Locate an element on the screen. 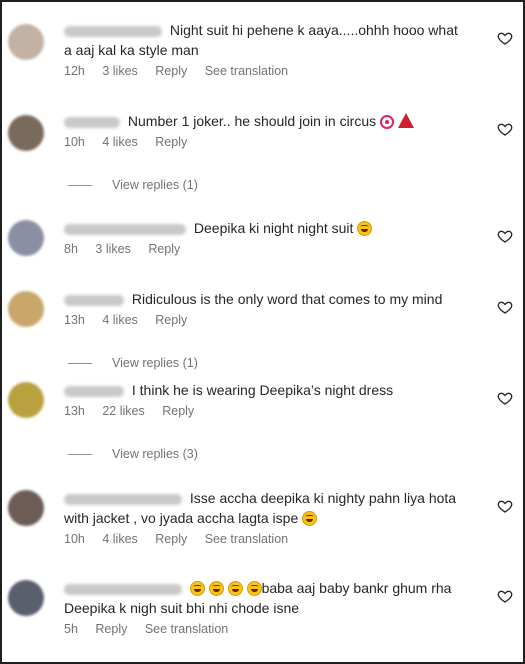 Image resolution: width=525 pixels, height=664 pixels. comment-text-continued: a aaj kal ka style man is located at coordinates (131, 50).